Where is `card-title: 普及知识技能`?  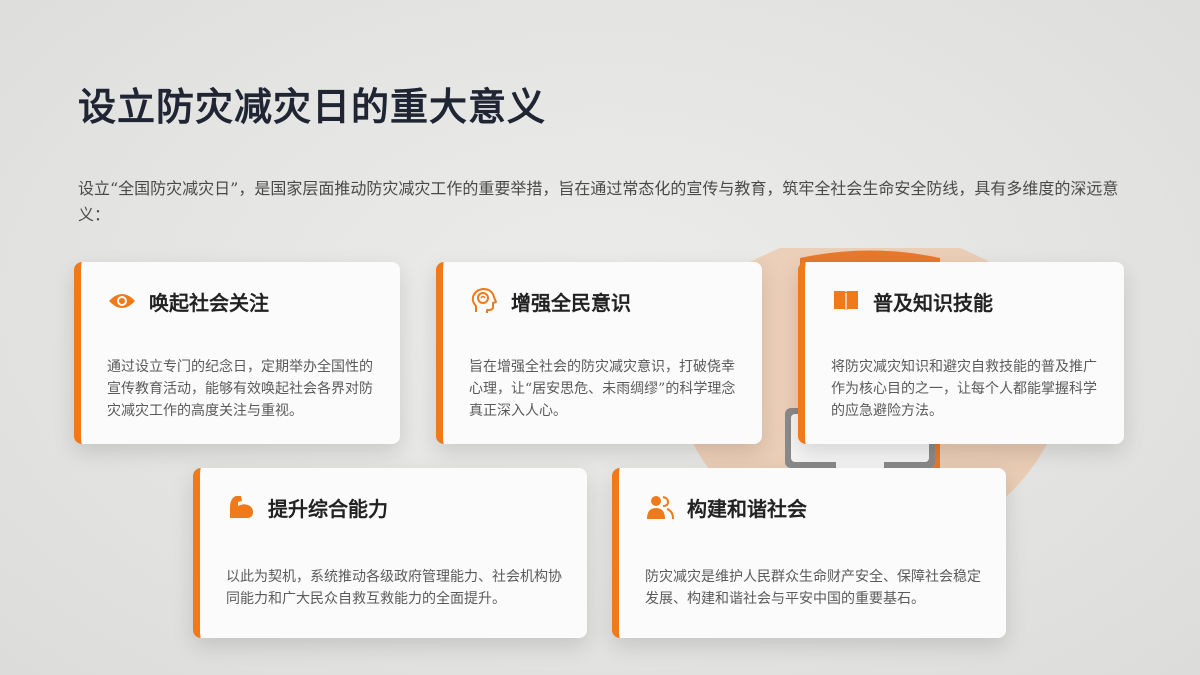 card-title: 普及知识技能 is located at coordinates (933, 302).